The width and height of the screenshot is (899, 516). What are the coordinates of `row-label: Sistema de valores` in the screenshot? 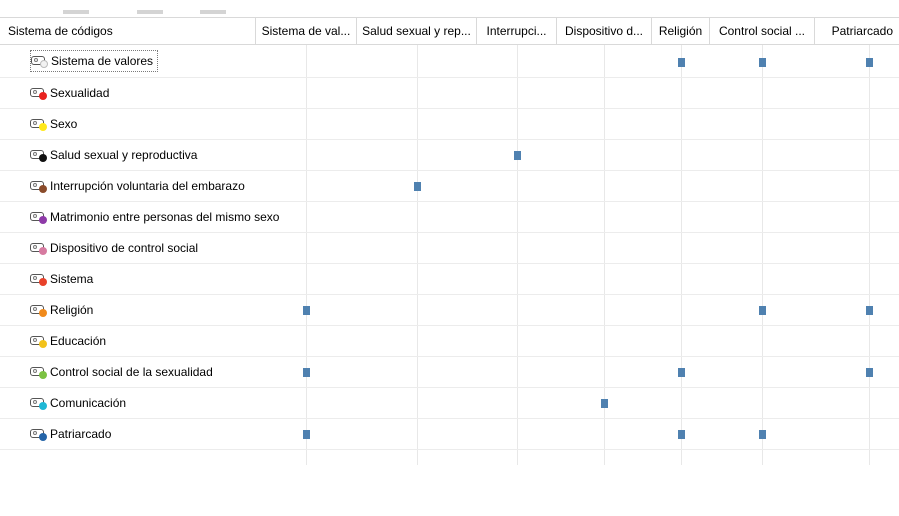 It's located at (94, 61).